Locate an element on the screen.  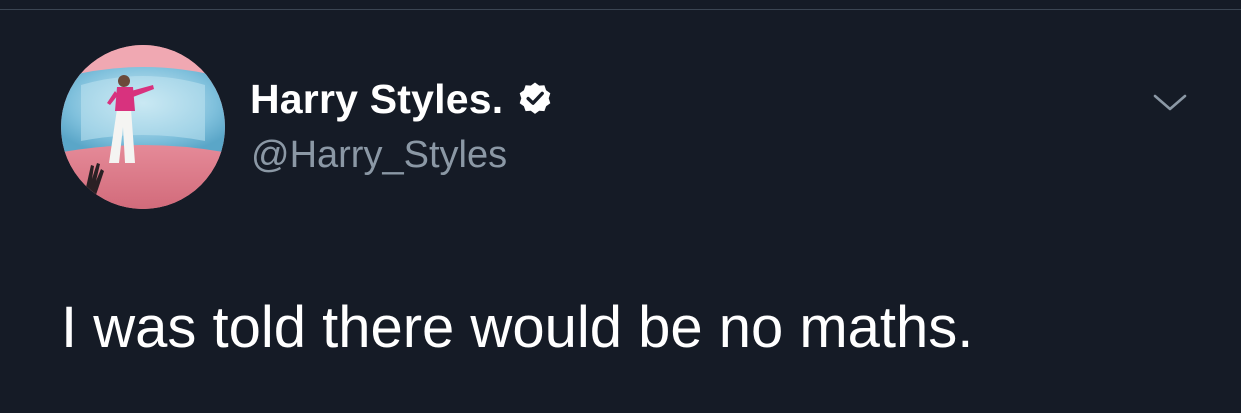
verified-badge-icon is located at coordinates (535, 99).